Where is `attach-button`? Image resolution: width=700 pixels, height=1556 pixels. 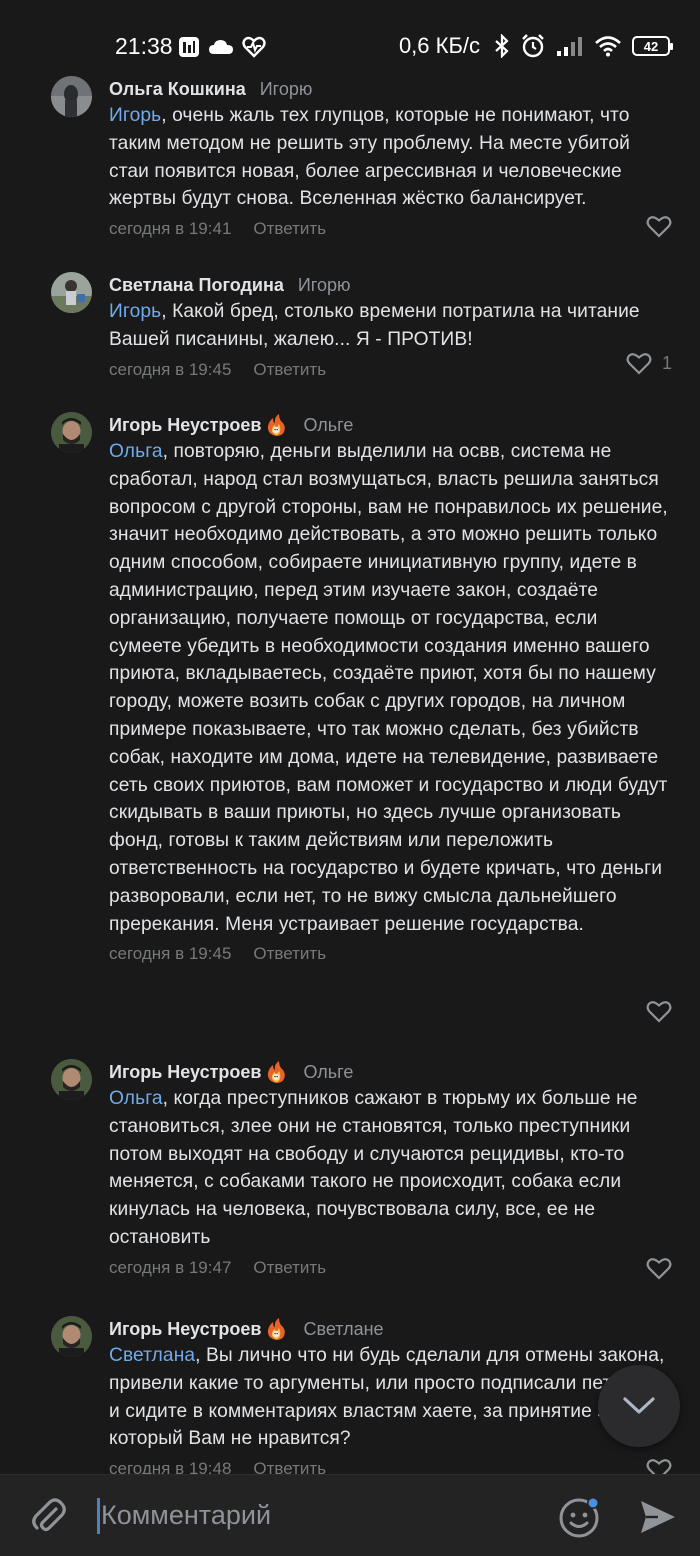
attach-button is located at coordinates (49, 1516).